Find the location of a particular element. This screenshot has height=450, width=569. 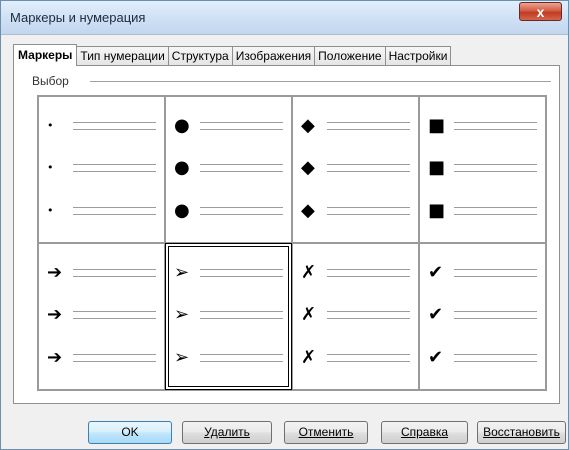

cancel-button-label: Отменить is located at coordinates (326, 432).